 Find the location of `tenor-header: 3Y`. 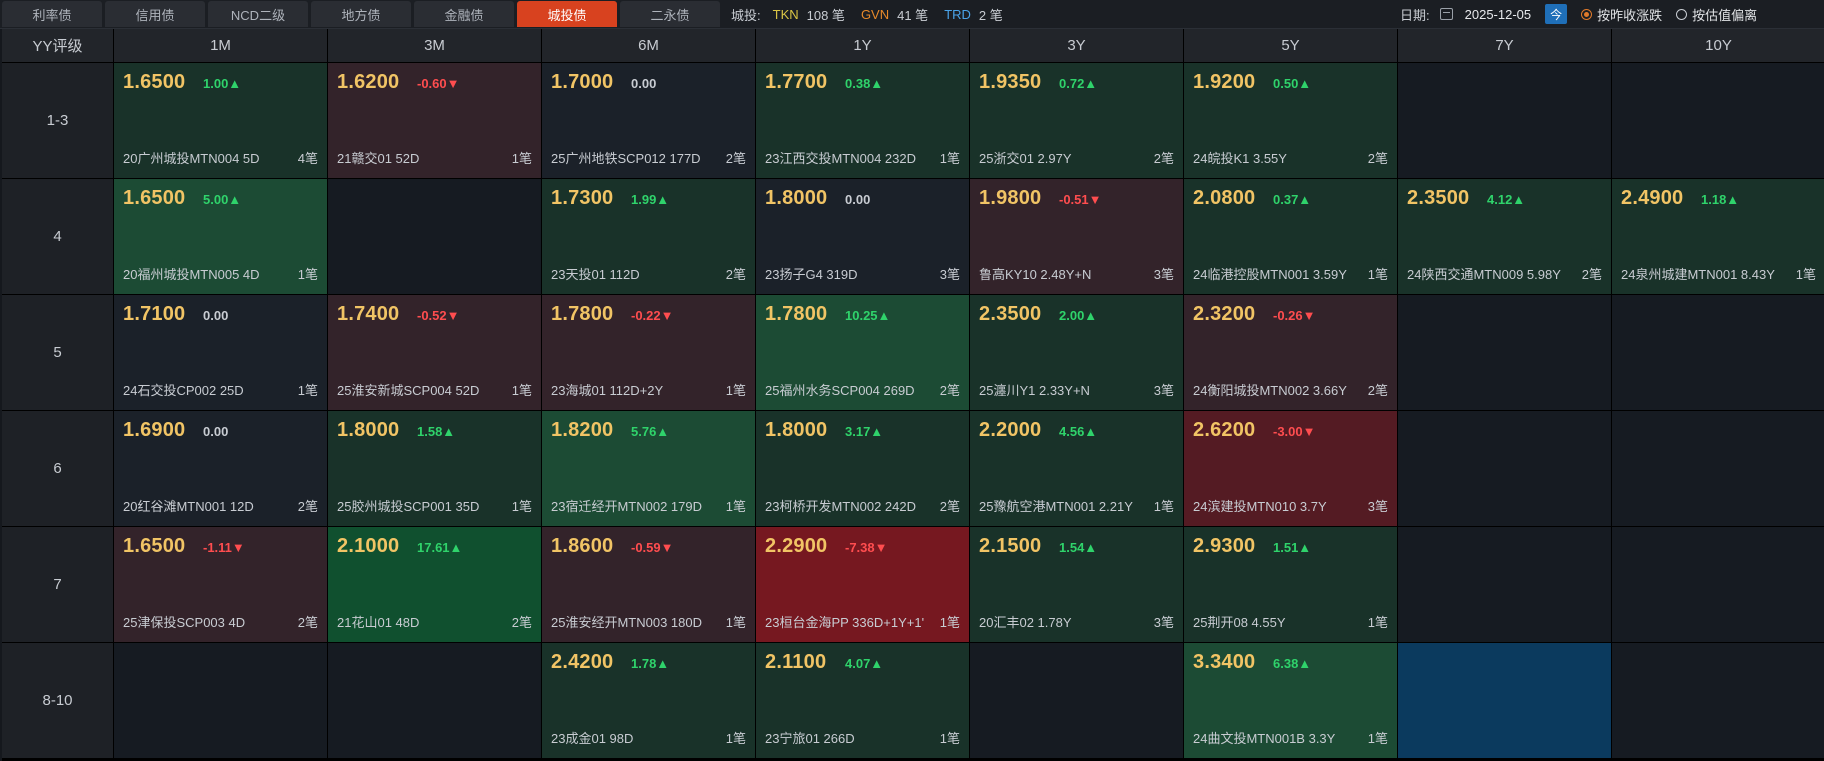

tenor-header: 3Y is located at coordinates (1076, 45).